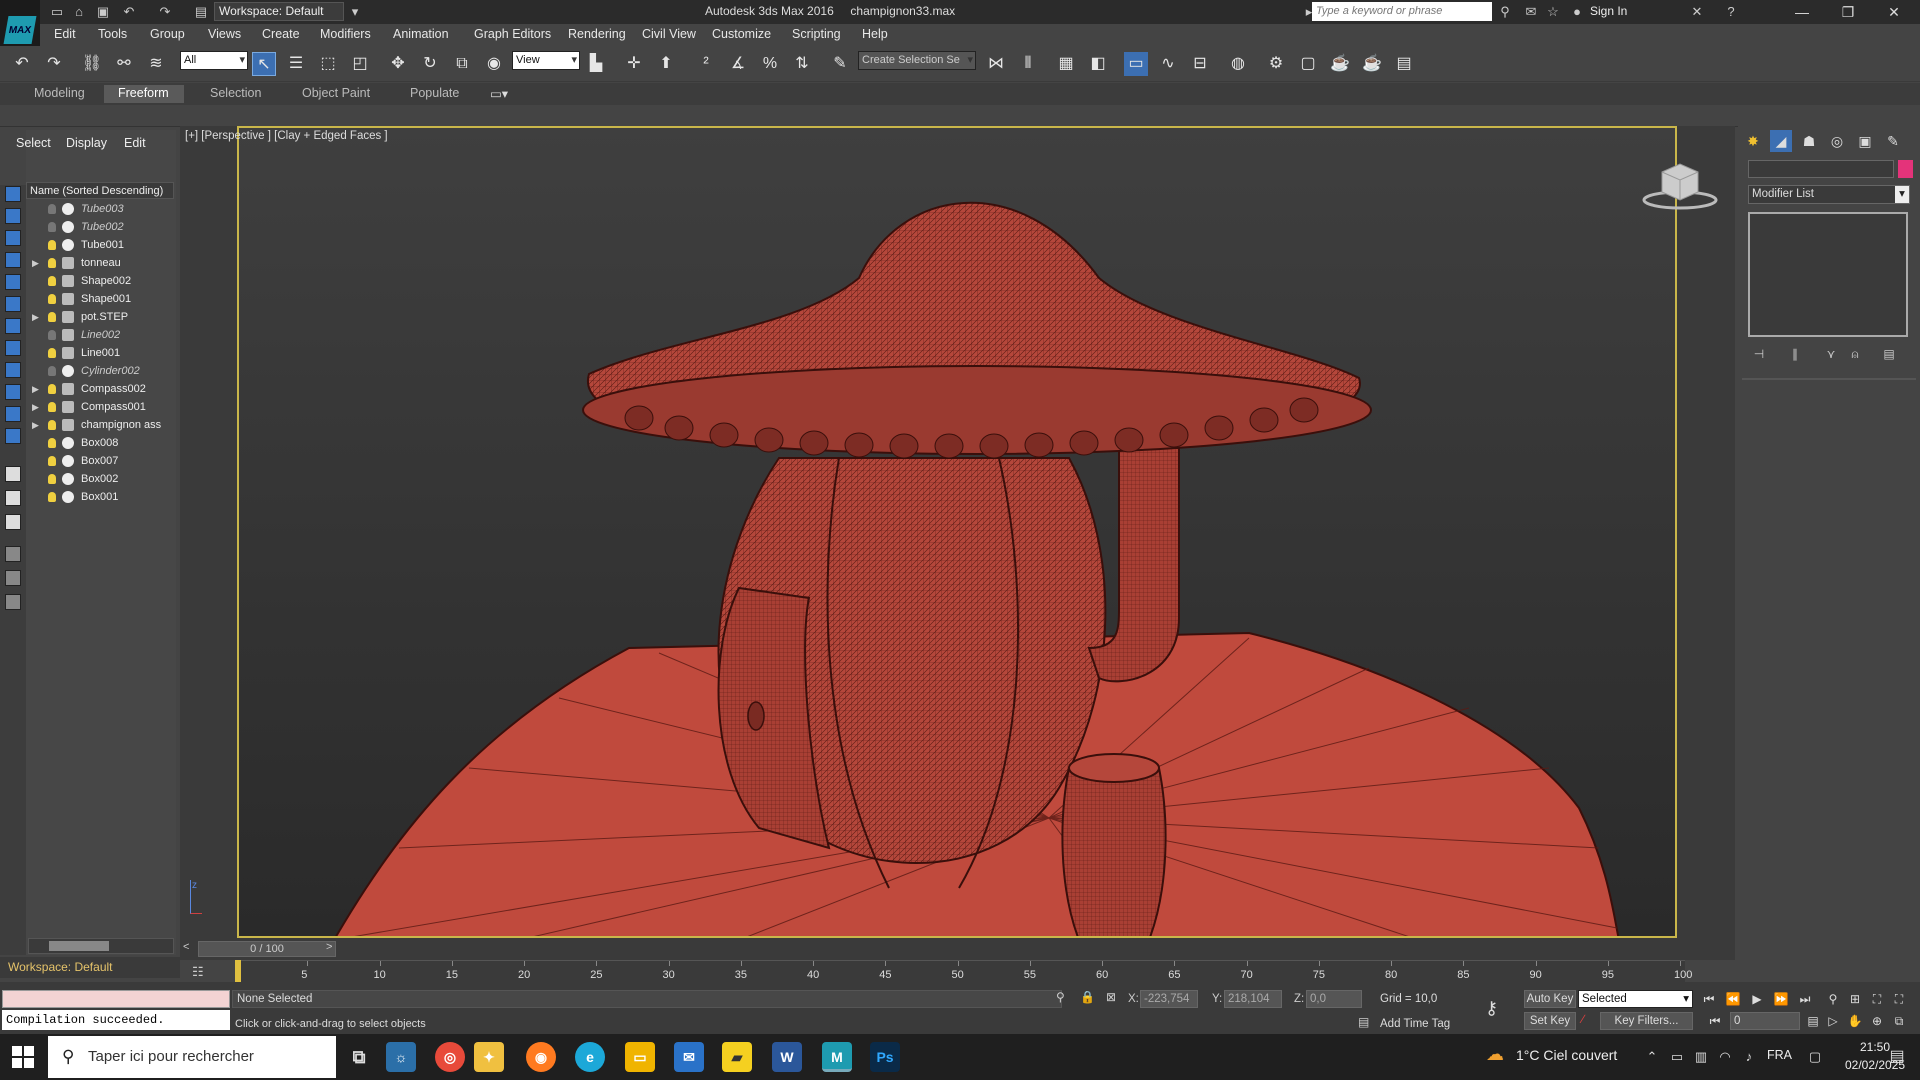  What do you see at coordinates (590, 1057) in the screenshot?
I see `edge-app-icon: e` at bounding box center [590, 1057].